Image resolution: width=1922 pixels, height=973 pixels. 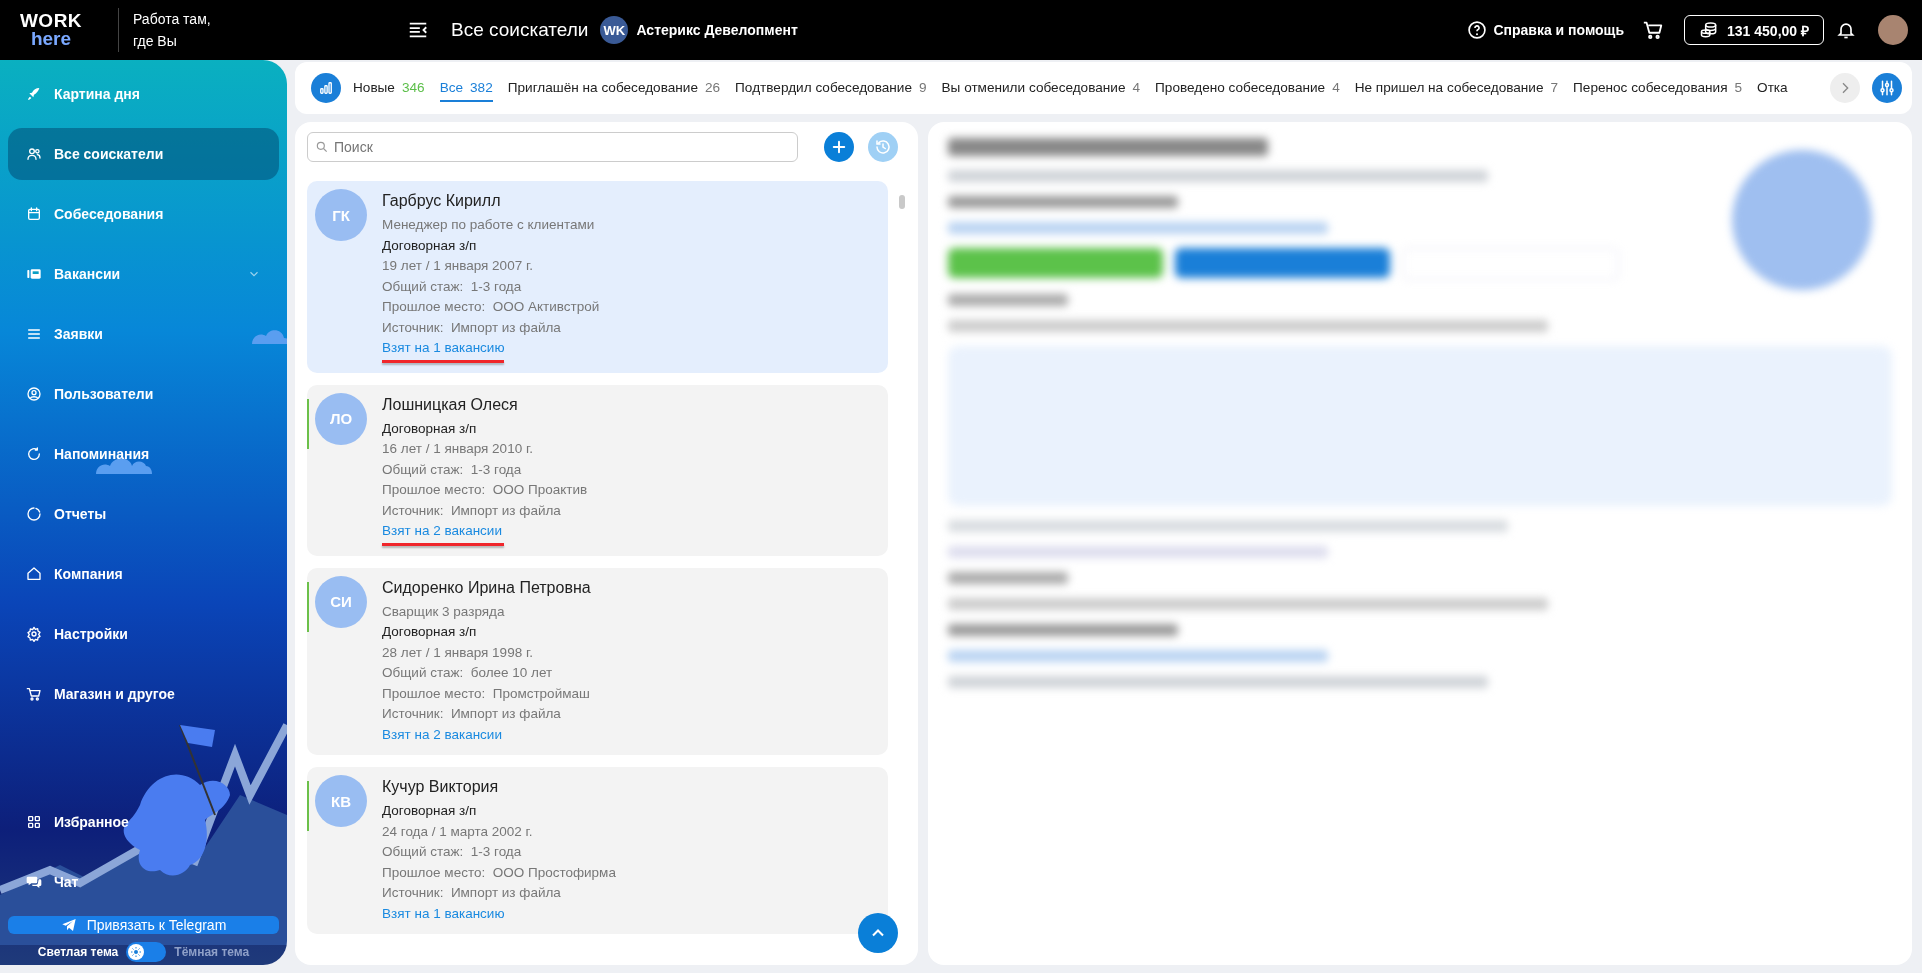 I want to click on paper-plane-icon, so click(x=68, y=925).